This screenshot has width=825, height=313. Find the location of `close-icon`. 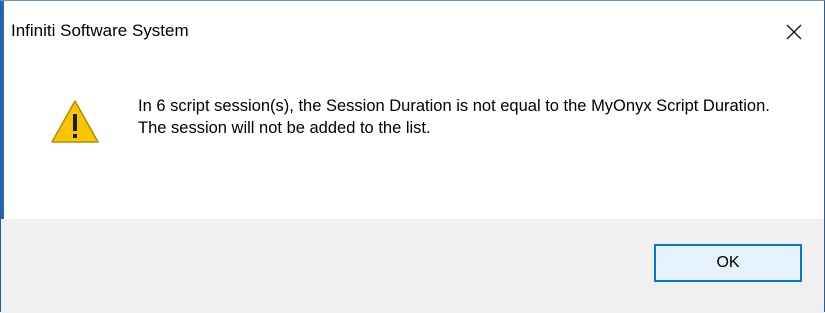

close-icon is located at coordinates (794, 32).